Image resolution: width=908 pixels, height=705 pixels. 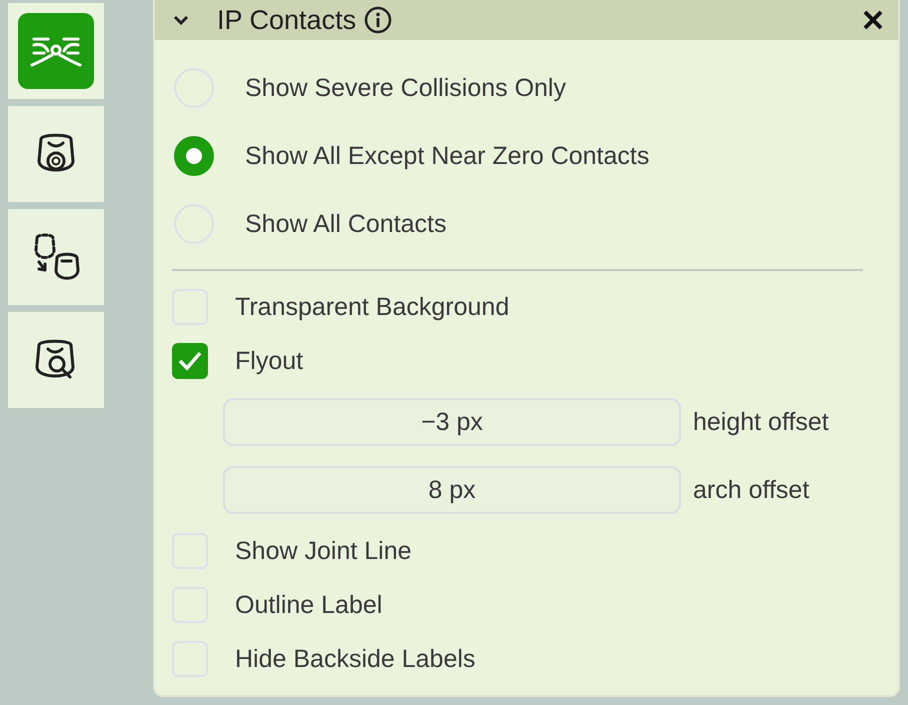 What do you see at coordinates (269, 361) in the screenshot?
I see `checkbox-label: Flyout` at bounding box center [269, 361].